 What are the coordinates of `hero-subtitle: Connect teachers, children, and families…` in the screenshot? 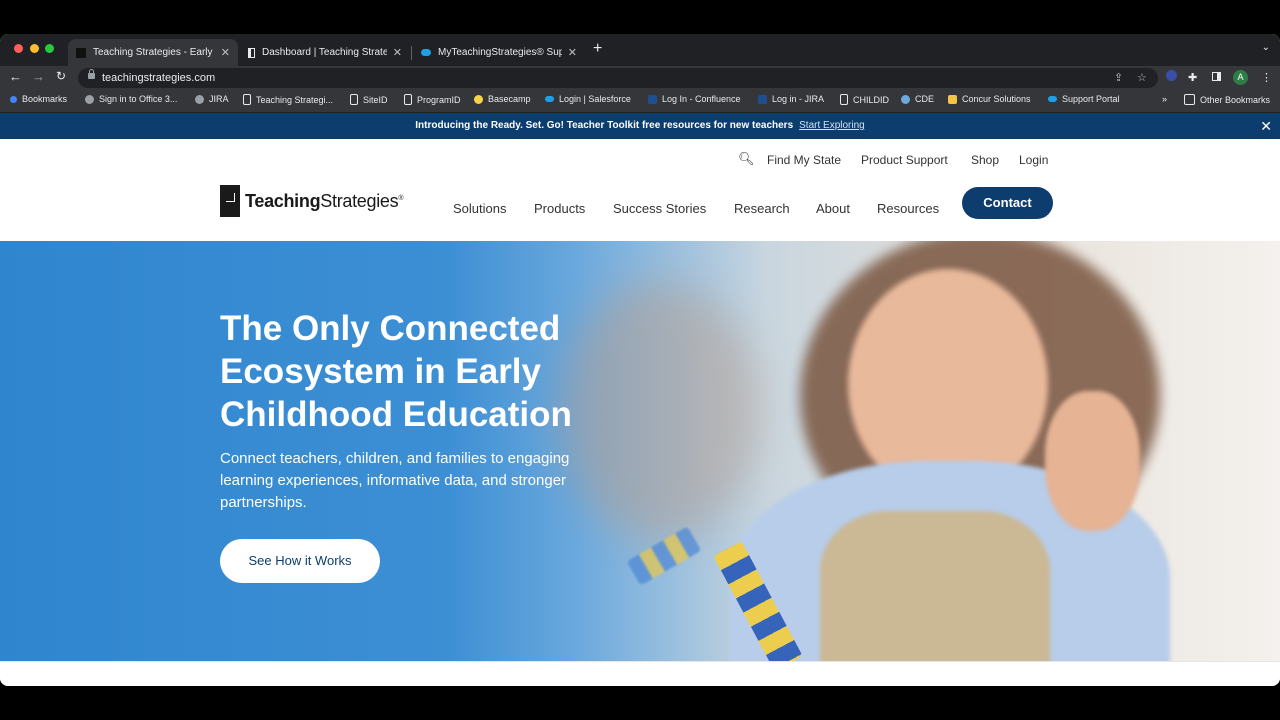 It's located at (395, 480).